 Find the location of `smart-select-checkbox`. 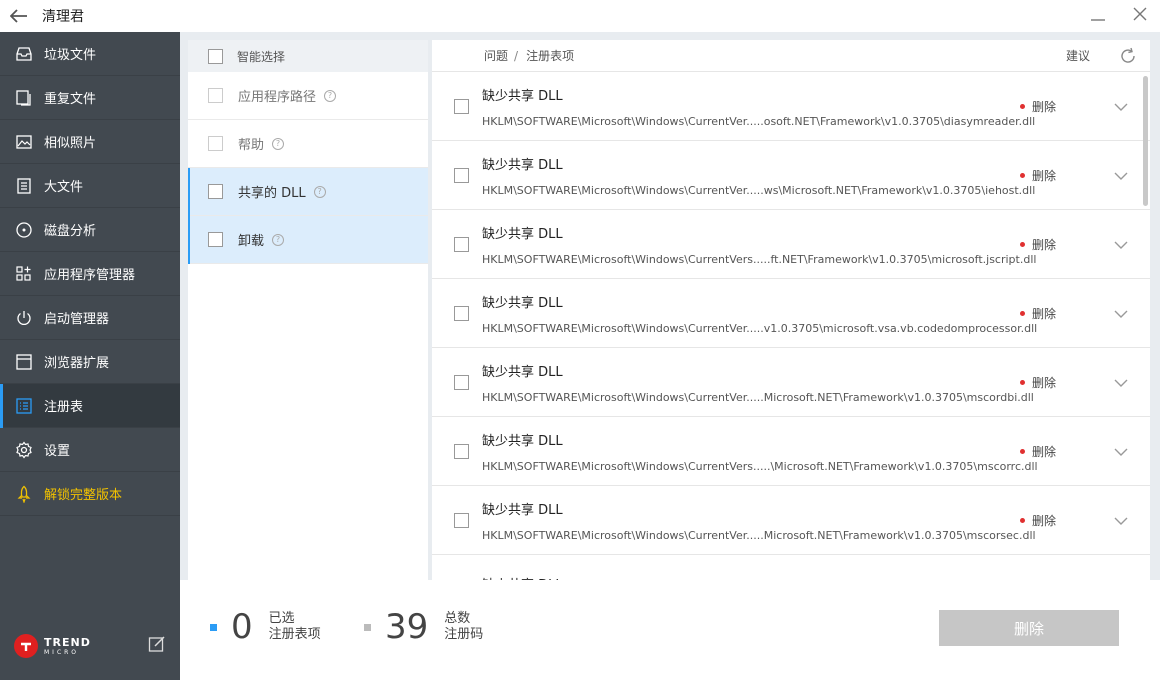

smart-select-checkbox is located at coordinates (215, 56).